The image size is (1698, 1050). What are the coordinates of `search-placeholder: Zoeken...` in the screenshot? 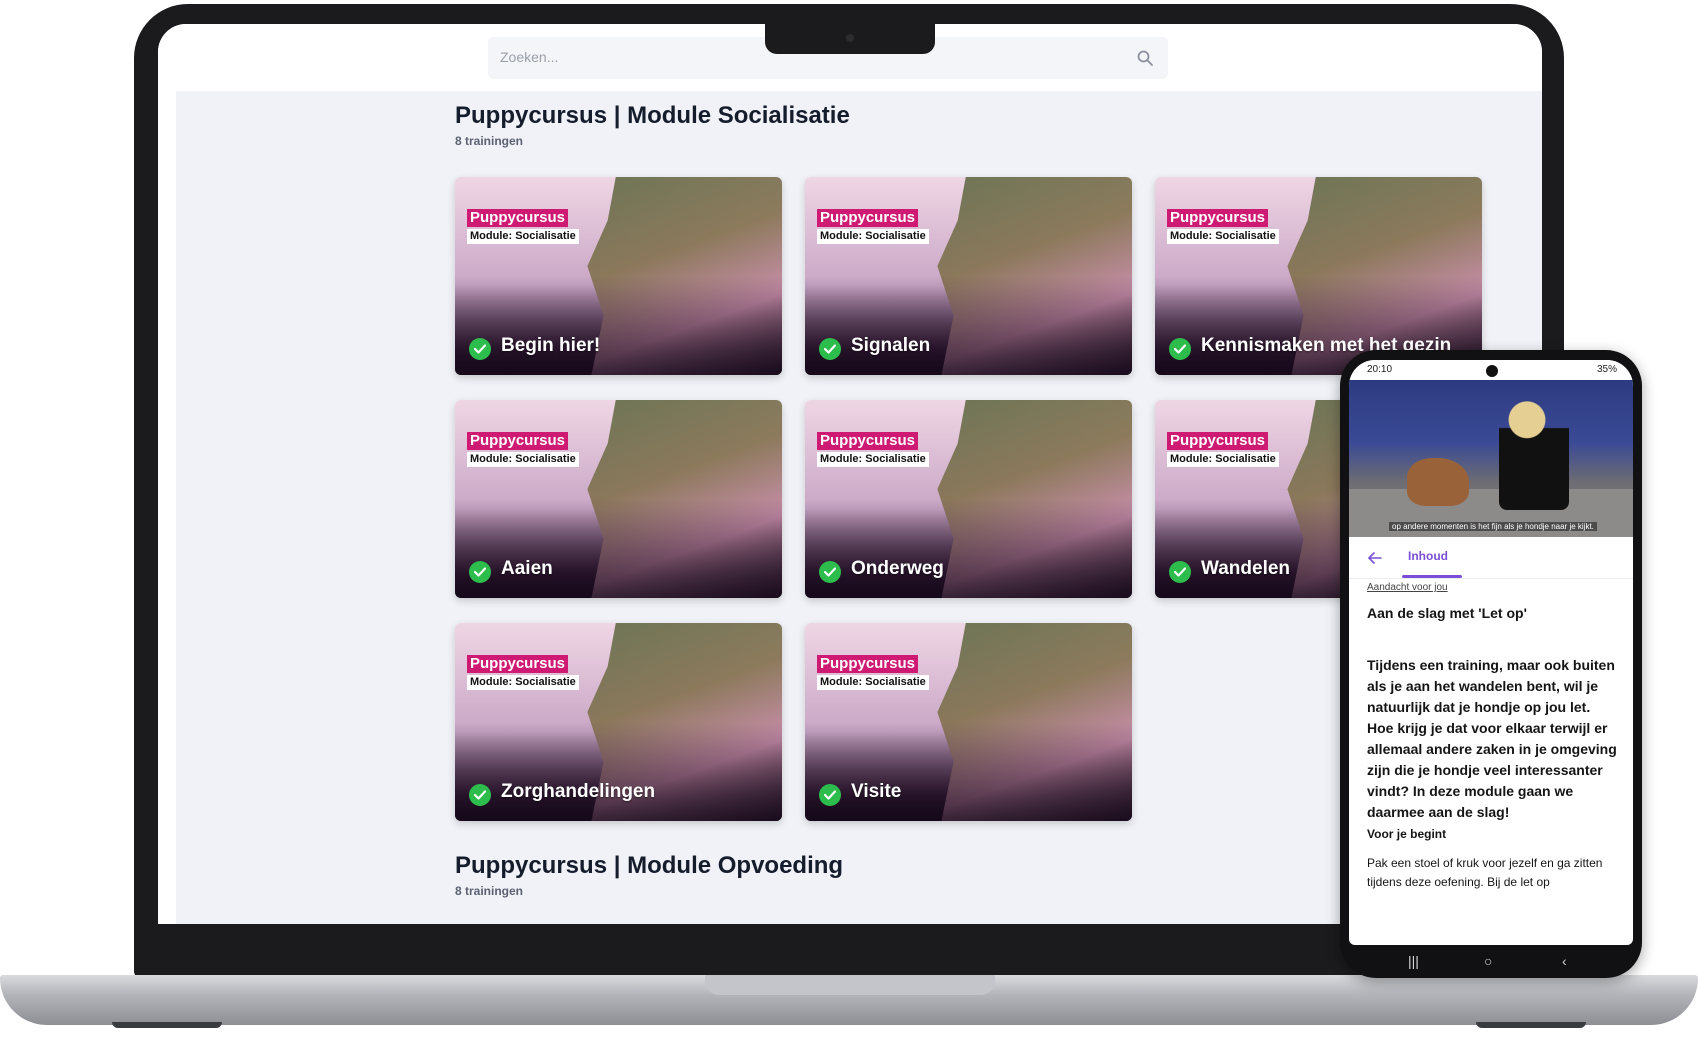 It's located at (529, 57).